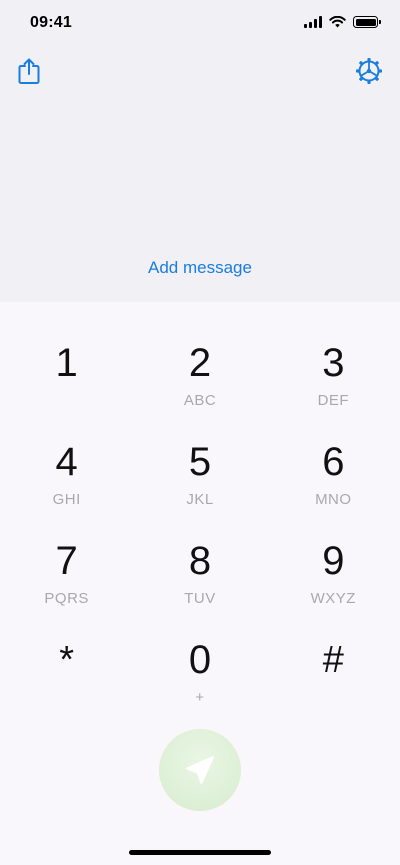  I want to click on cellular-signal-icon, so click(313, 22).